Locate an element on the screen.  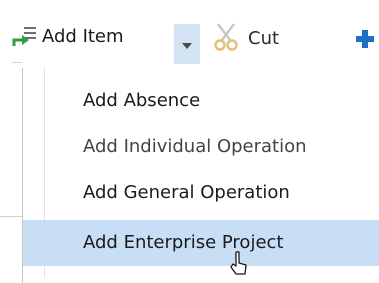
page-divider is located at coordinates (11, 216).